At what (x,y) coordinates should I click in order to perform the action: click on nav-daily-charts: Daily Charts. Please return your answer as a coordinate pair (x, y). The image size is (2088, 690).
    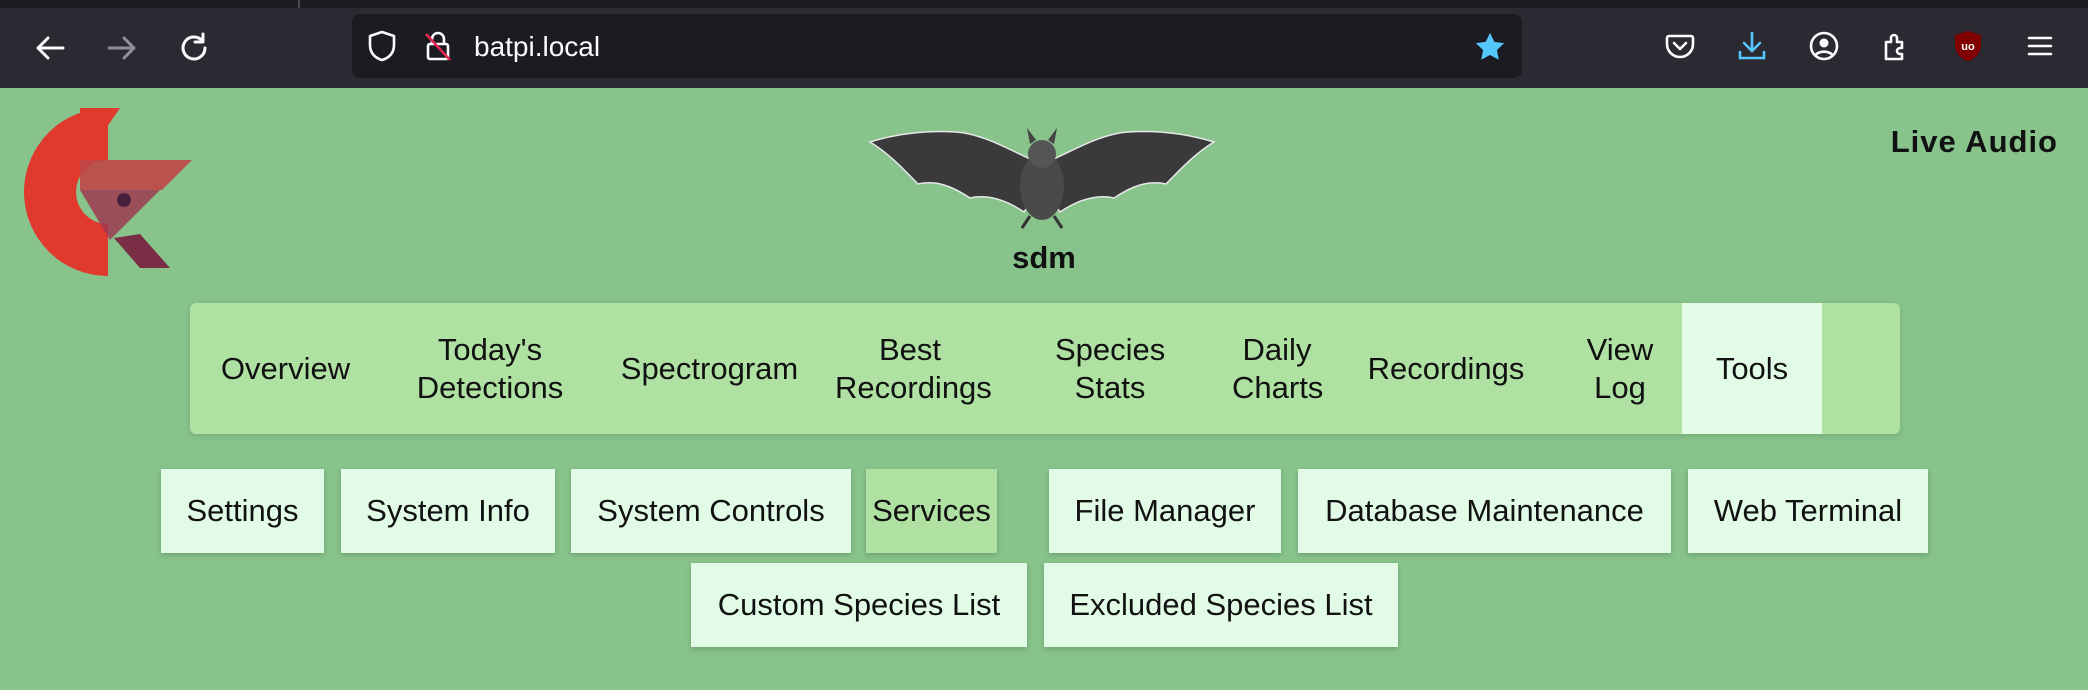
    Looking at the image, I should click on (1277, 368).